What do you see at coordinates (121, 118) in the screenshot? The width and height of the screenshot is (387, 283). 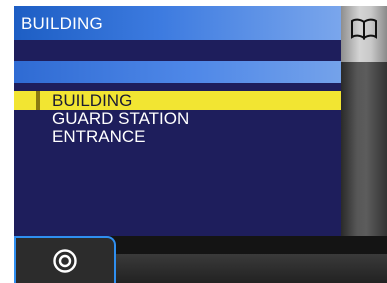 I see `list-item-label: GUARD STATION` at bounding box center [121, 118].